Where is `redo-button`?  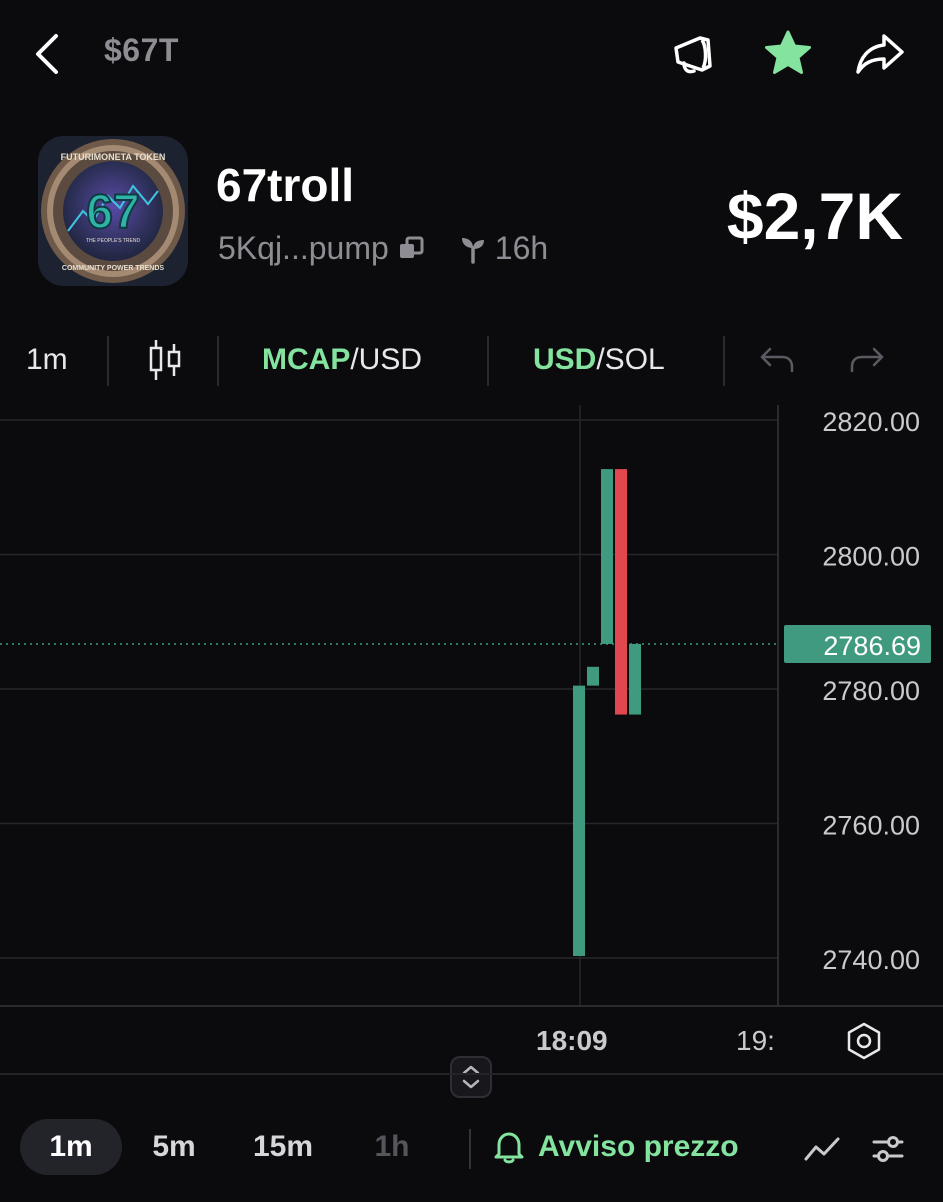
redo-button is located at coordinates (867, 360).